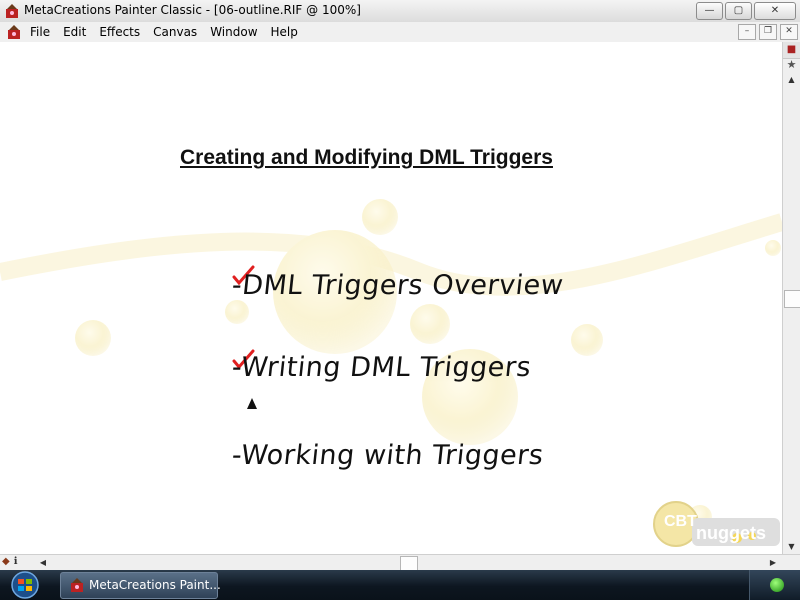  I want to click on system-tray, so click(774, 585).